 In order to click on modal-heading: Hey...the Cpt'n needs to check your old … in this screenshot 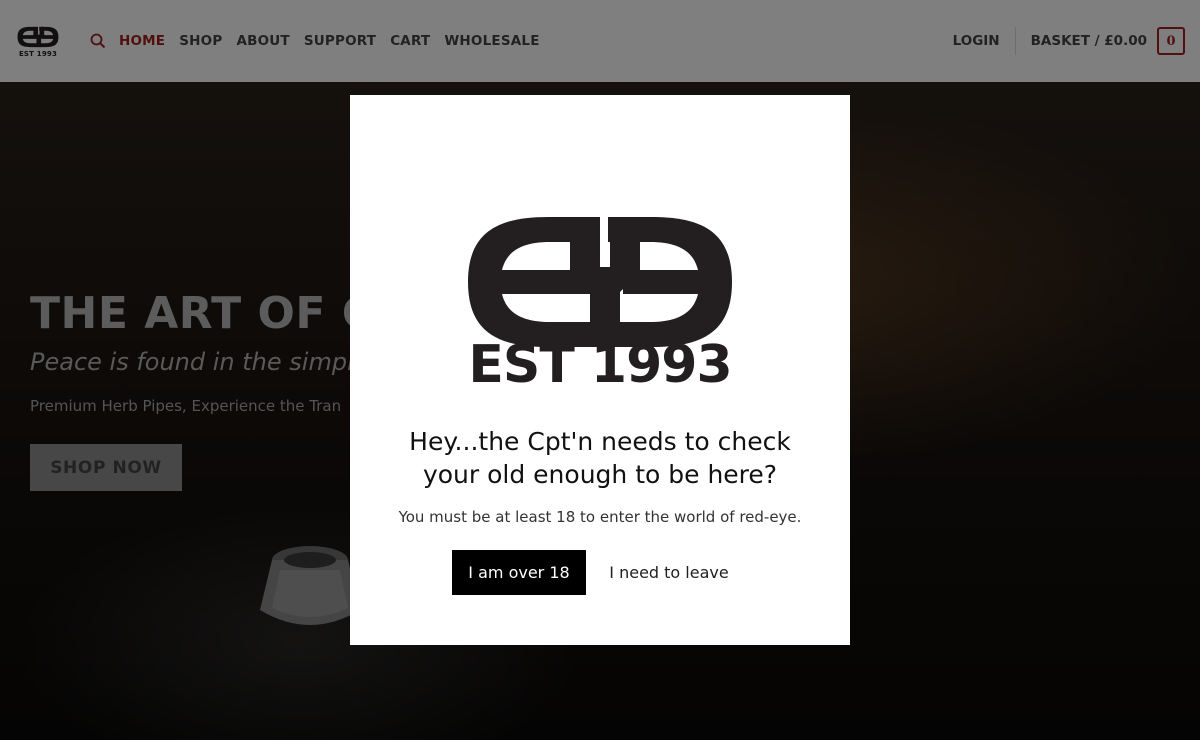, I will do `click(600, 458)`.